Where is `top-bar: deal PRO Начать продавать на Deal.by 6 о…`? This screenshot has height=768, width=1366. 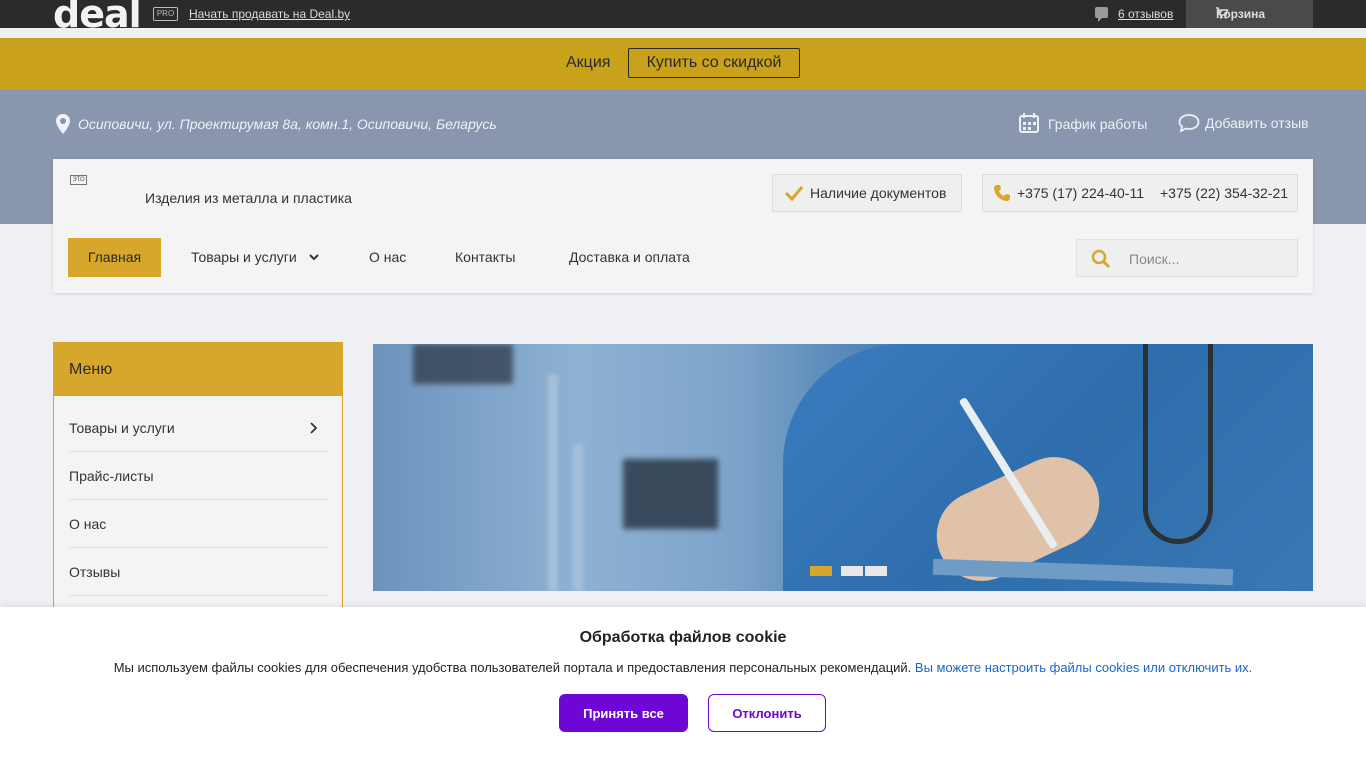
top-bar: deal PRO Начать продавать на Deal.by 6 о… is located at coordinates (683, 17).